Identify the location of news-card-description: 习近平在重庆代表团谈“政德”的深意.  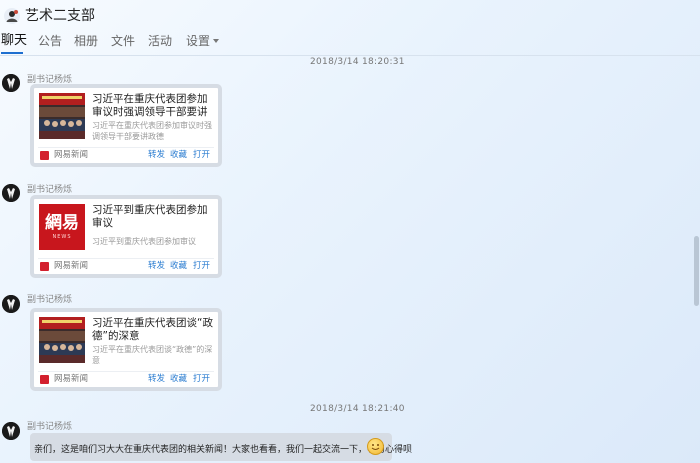
(152, 355).